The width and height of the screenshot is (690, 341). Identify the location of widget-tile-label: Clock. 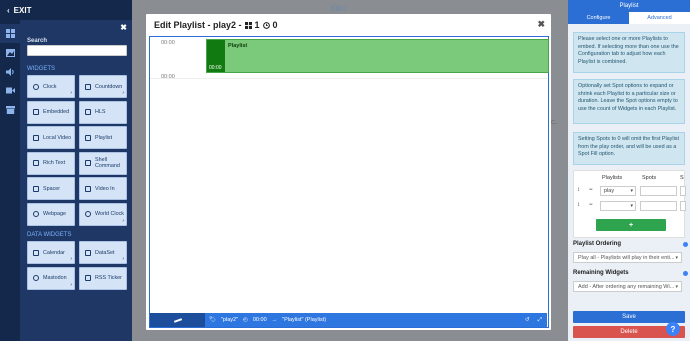
(50, 86).